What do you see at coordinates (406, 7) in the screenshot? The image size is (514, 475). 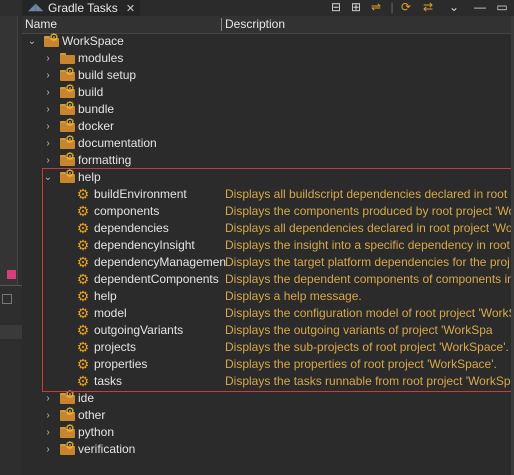 I see `refresh-icon: ⟳` at bounding box center [406, 7].